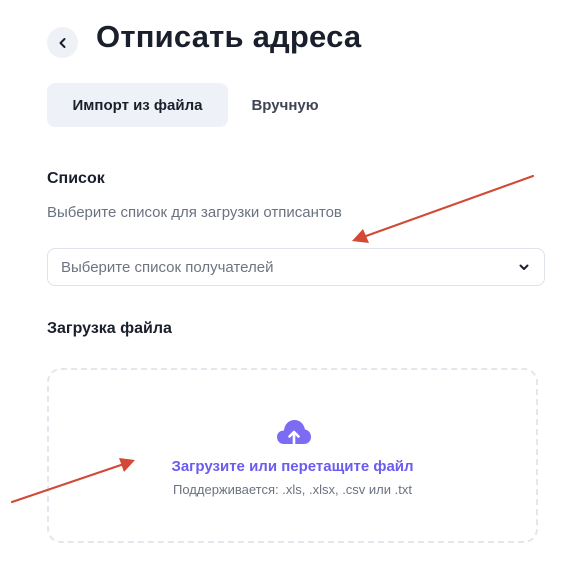  Describe the element at coordinates (109, 328) in the screenshot. I see `upload-section-title: Загрузка файла` at that location.